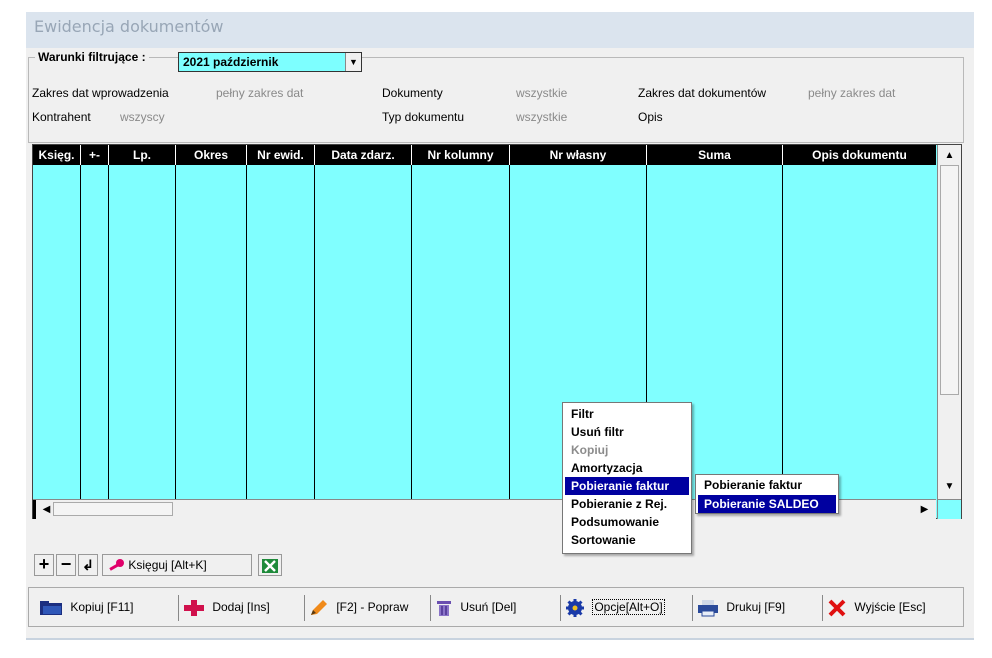 Image resolution: width=992 pixels, height=658 pixels. I want to click on filter-legend: Warunki filtrujące :, so click(92, 57).